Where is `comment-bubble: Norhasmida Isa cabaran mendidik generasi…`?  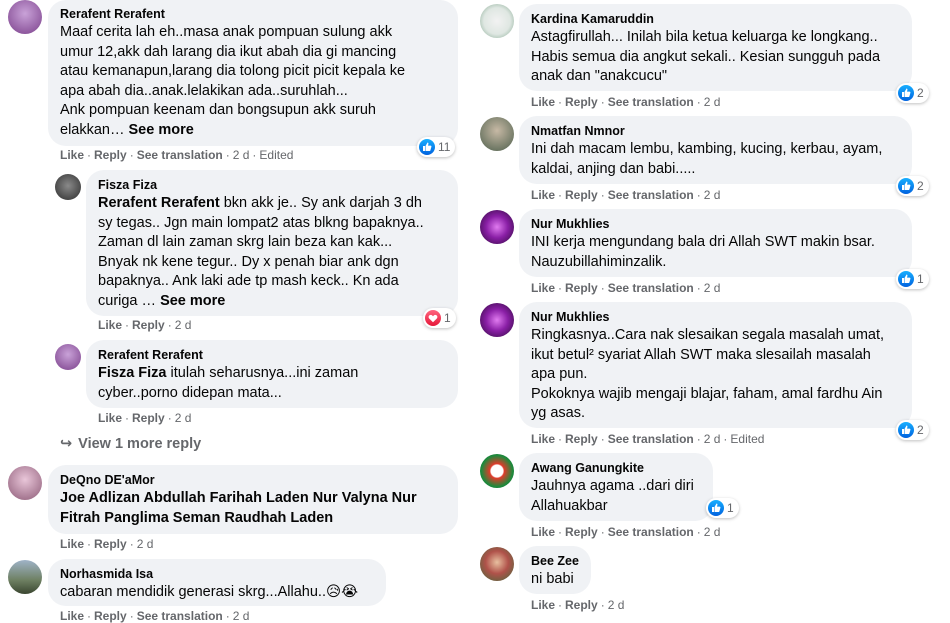
comment-bubble: Norhasmida Isa cabaran mendidik generasi… is located at coordinates (217, 582).